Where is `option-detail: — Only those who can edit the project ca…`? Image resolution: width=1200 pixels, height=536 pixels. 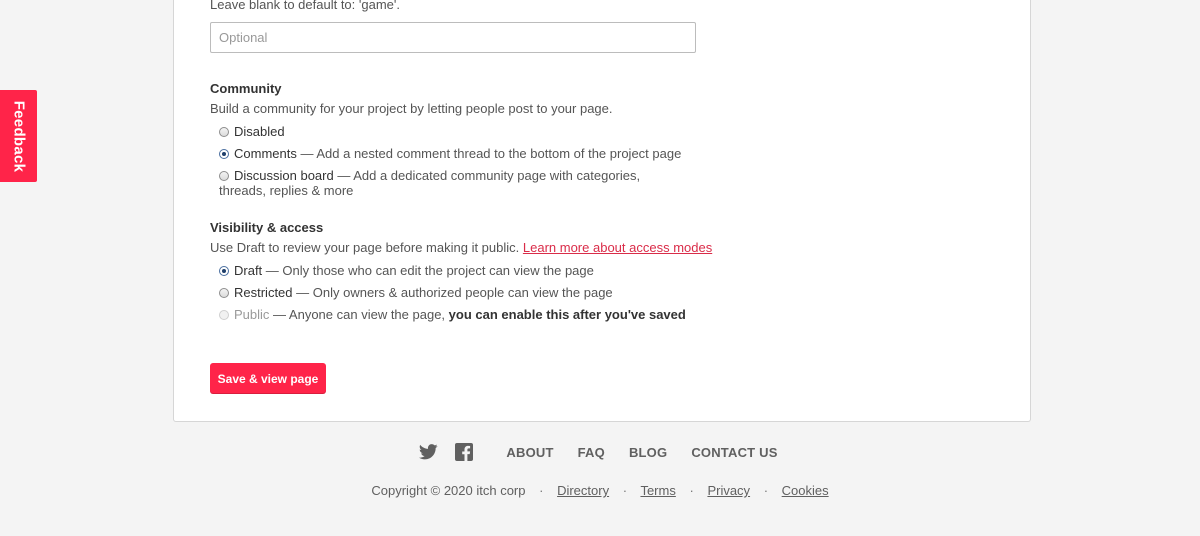 option-detail: — Only those who can edit the project ca… is located at coordinates (428, 270).